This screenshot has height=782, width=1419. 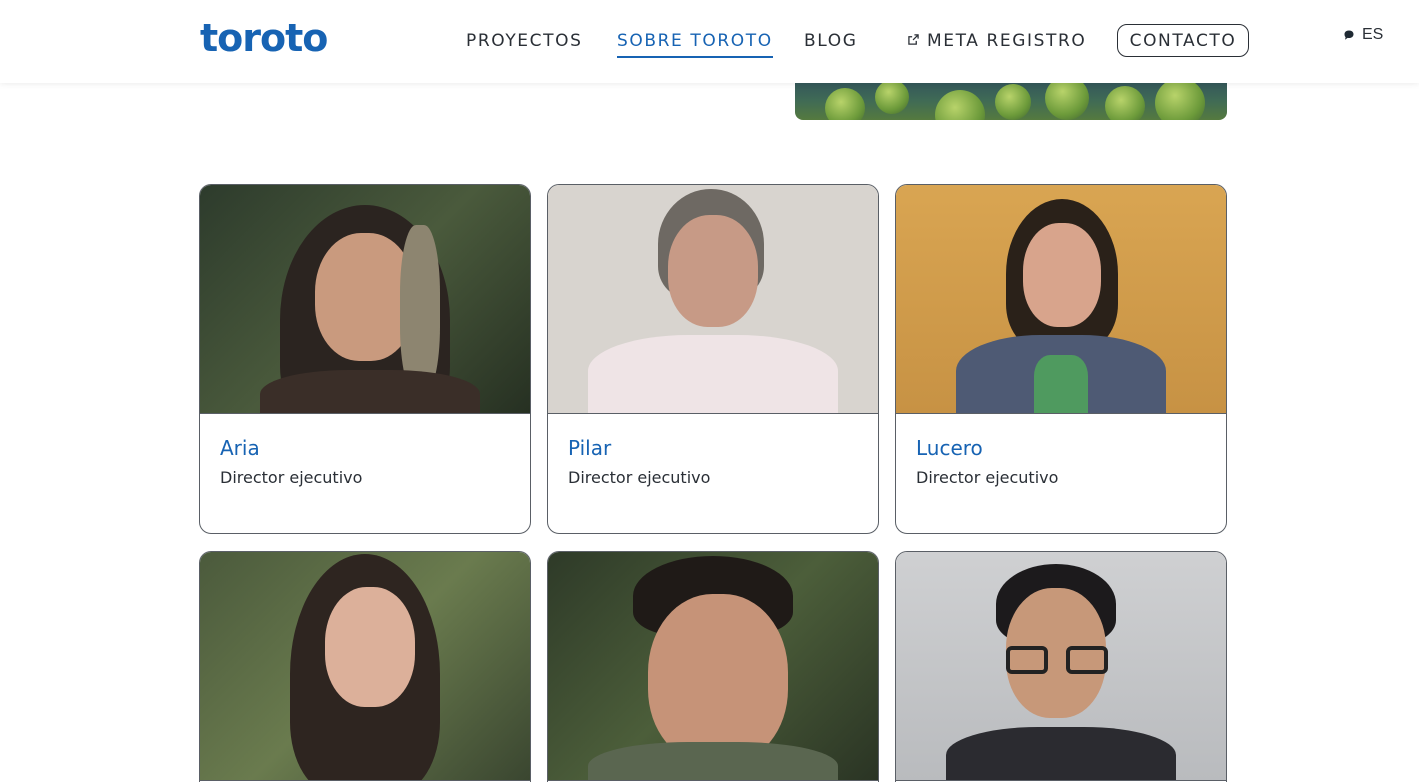 I want to click on nav-meta-registro-label: META REGISTRO, so click(x=1007, y=41).